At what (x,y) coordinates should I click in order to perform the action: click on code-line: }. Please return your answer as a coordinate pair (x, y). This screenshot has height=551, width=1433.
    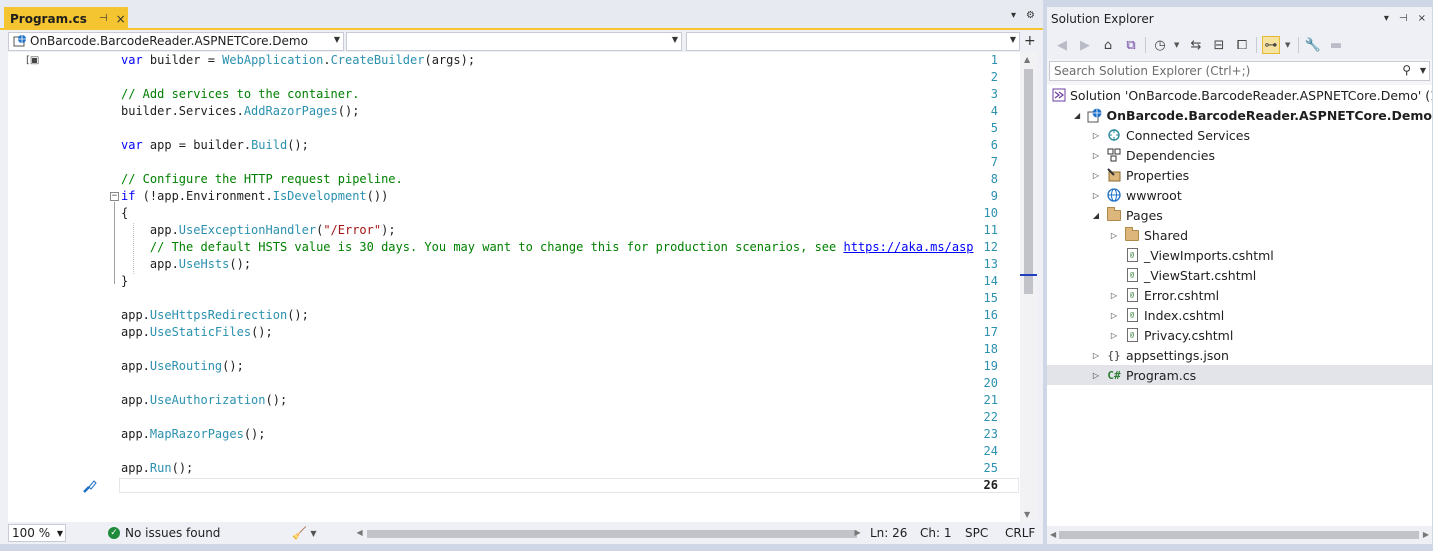
    Looking at the image, I should click on (124, 281).